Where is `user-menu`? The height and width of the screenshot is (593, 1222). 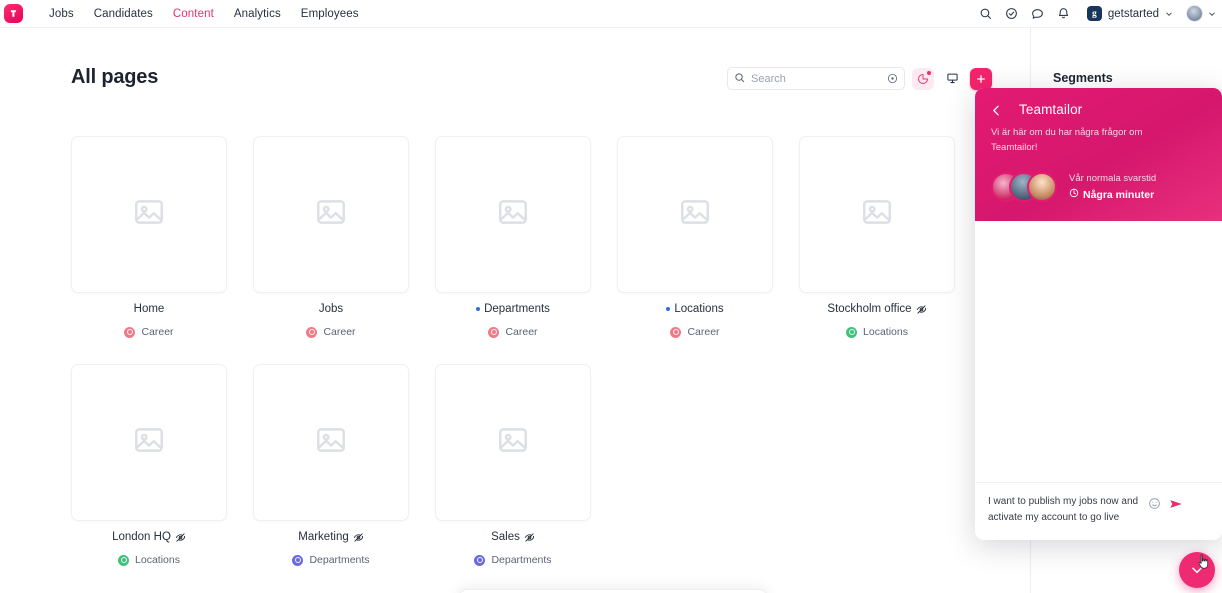 user-menu is located at coordinates (1201, 14).